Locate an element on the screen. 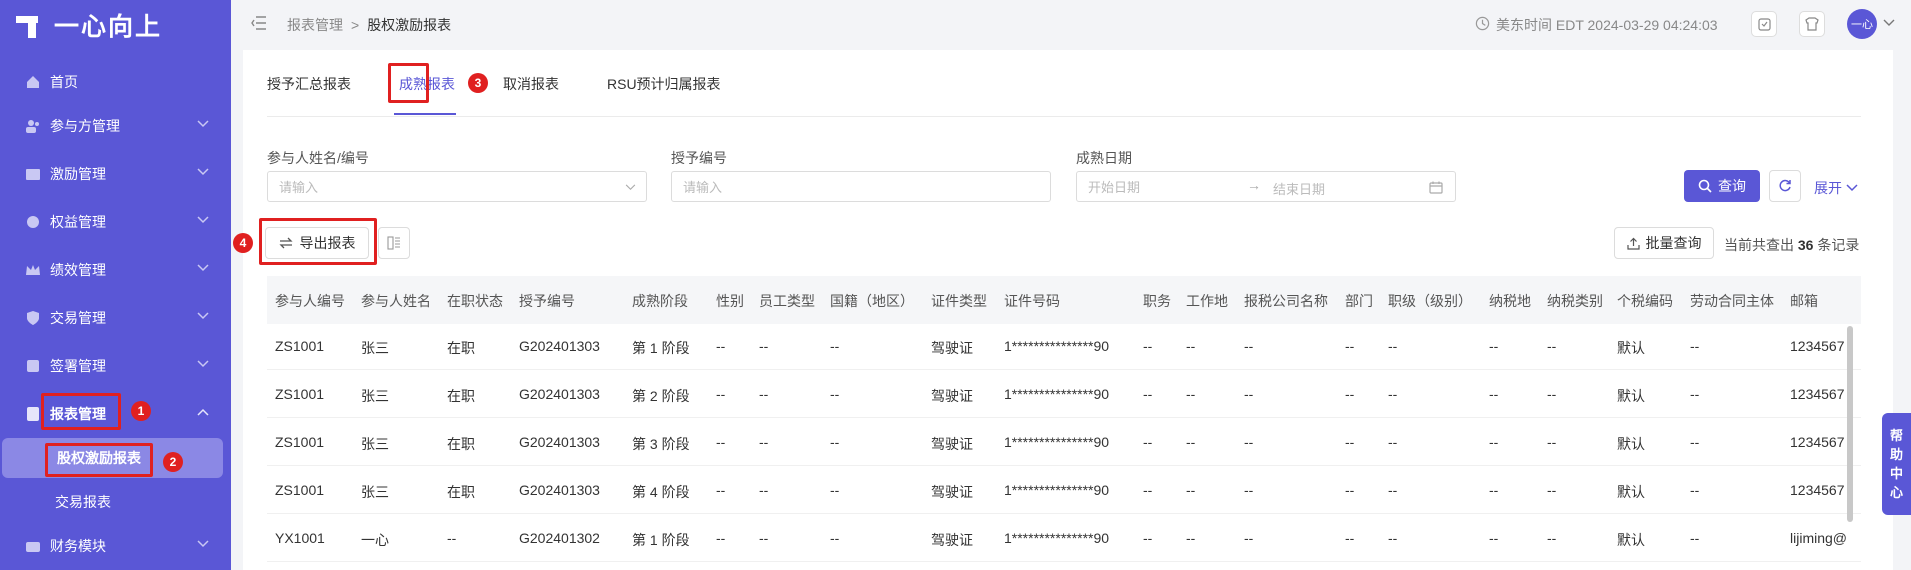 This screenshot has height=570, width=1911. sidebar-item-signing: 签署管理 is located at coordinates (115, 366).